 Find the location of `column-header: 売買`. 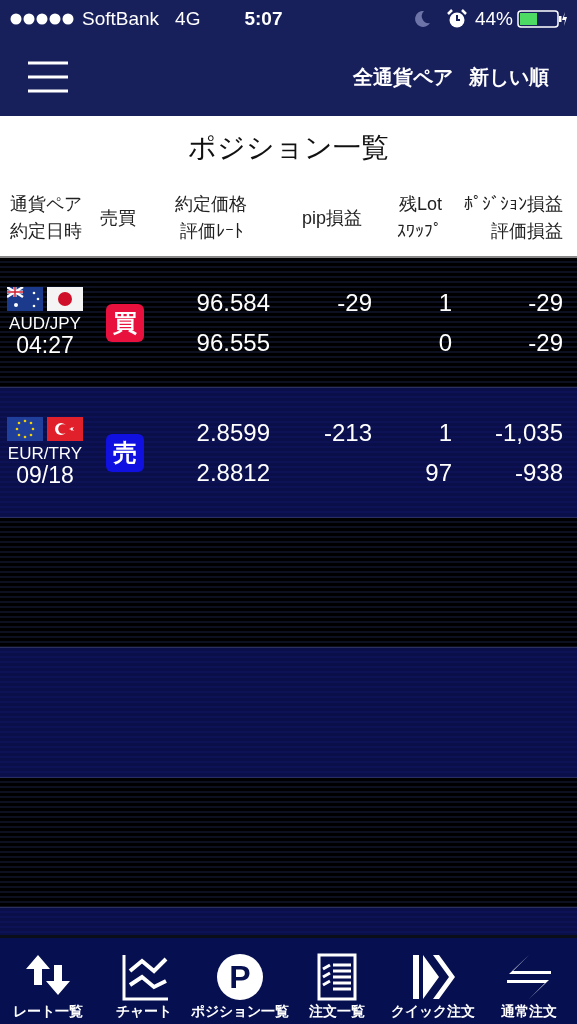

column-header: 売買 is located at coordinates (118, 218).